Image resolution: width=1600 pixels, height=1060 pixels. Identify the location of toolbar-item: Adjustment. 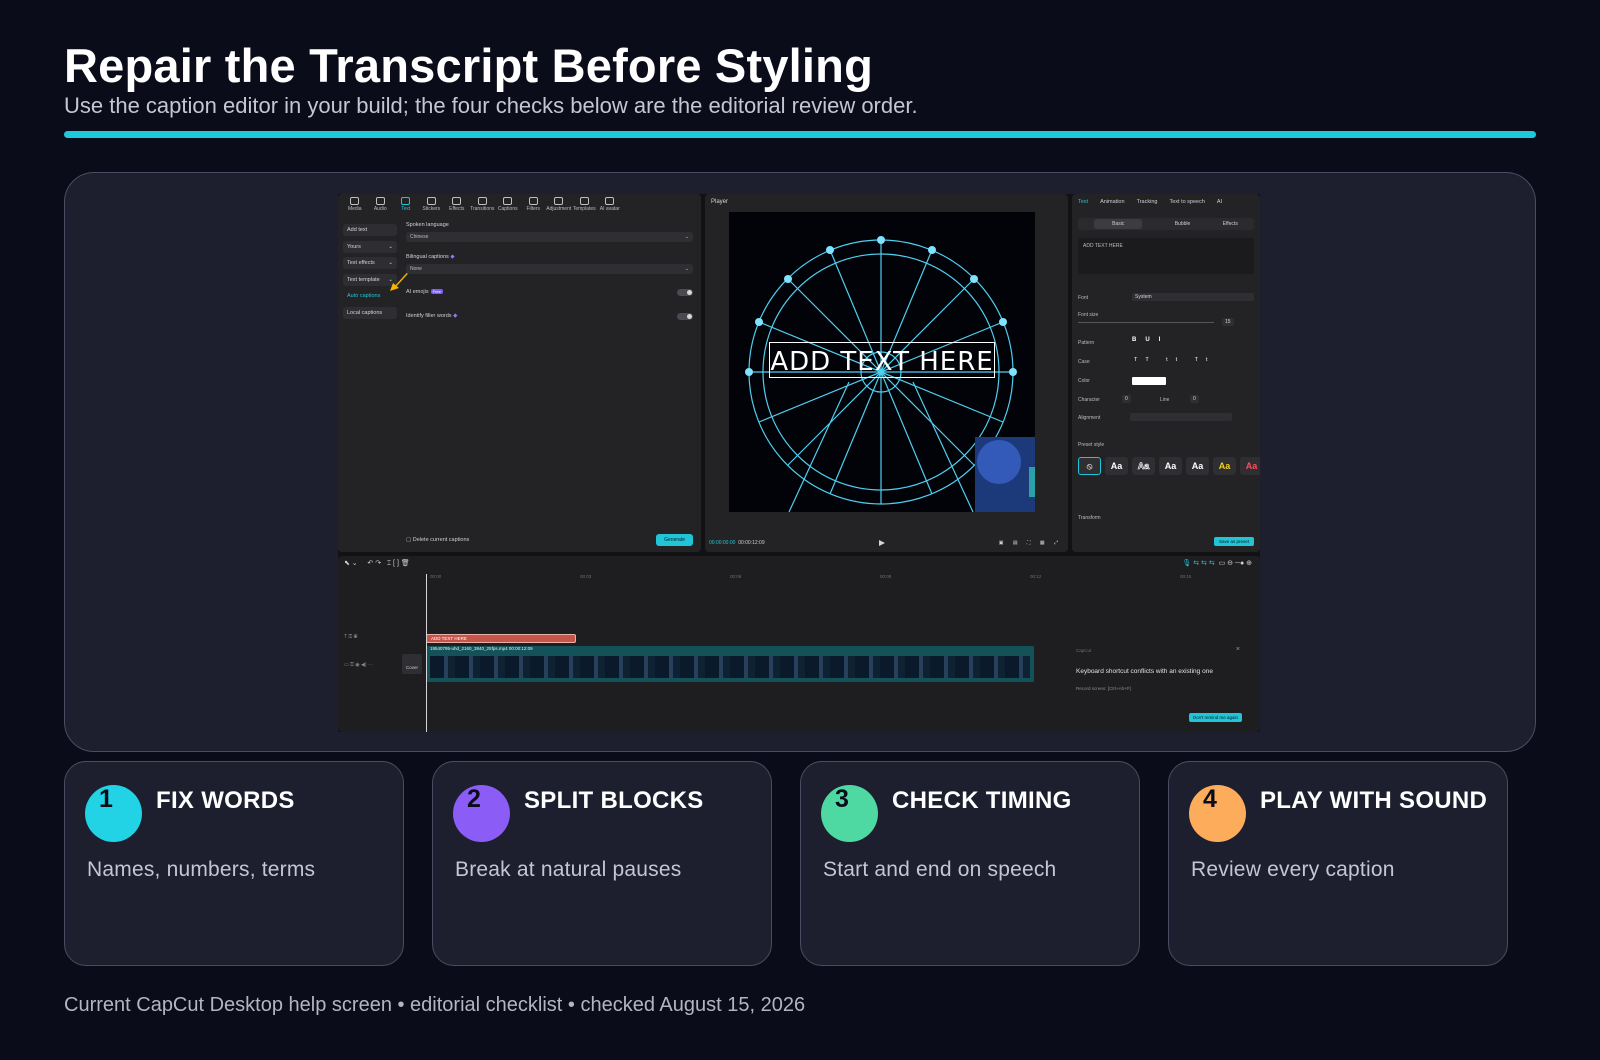
(559, 205).